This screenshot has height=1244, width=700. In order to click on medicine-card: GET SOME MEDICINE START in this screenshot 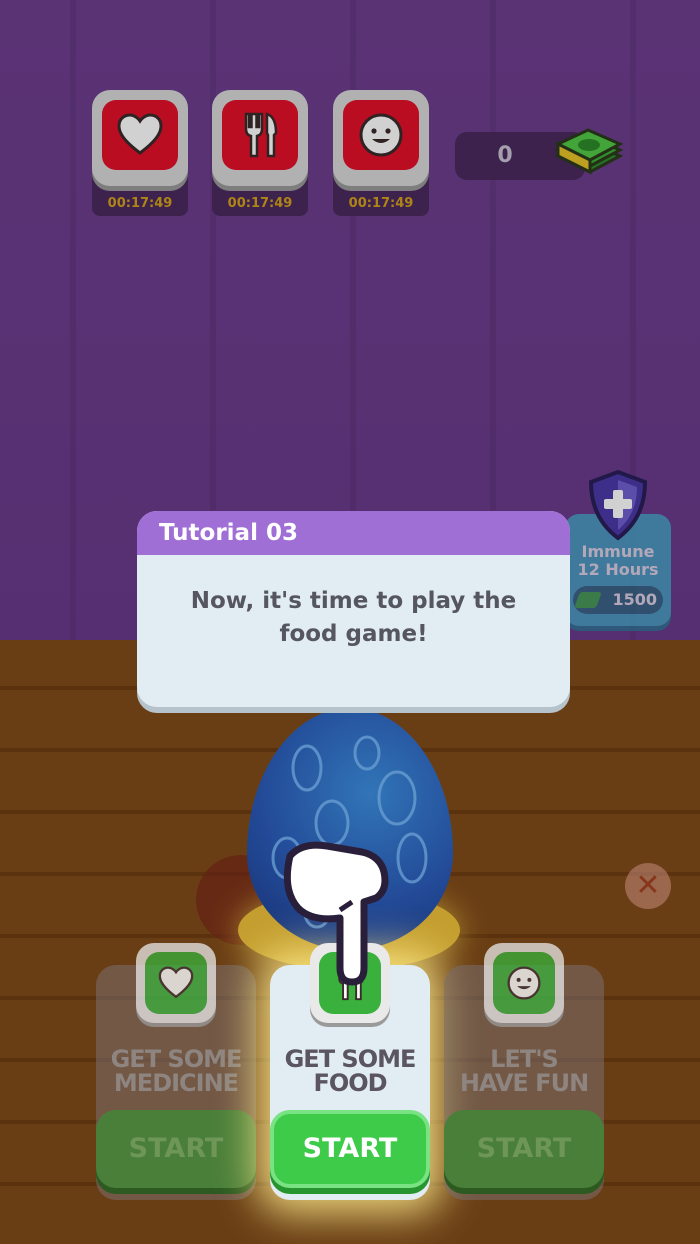, I will do `click(176, 1071)`.